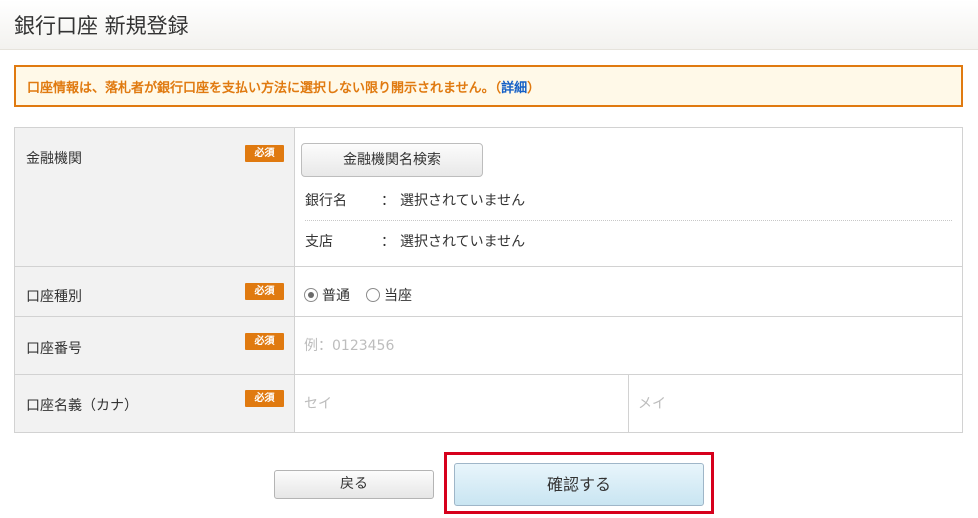 The image size is (978, 518). I want to click on row-content-account-number, so click(628, 345).